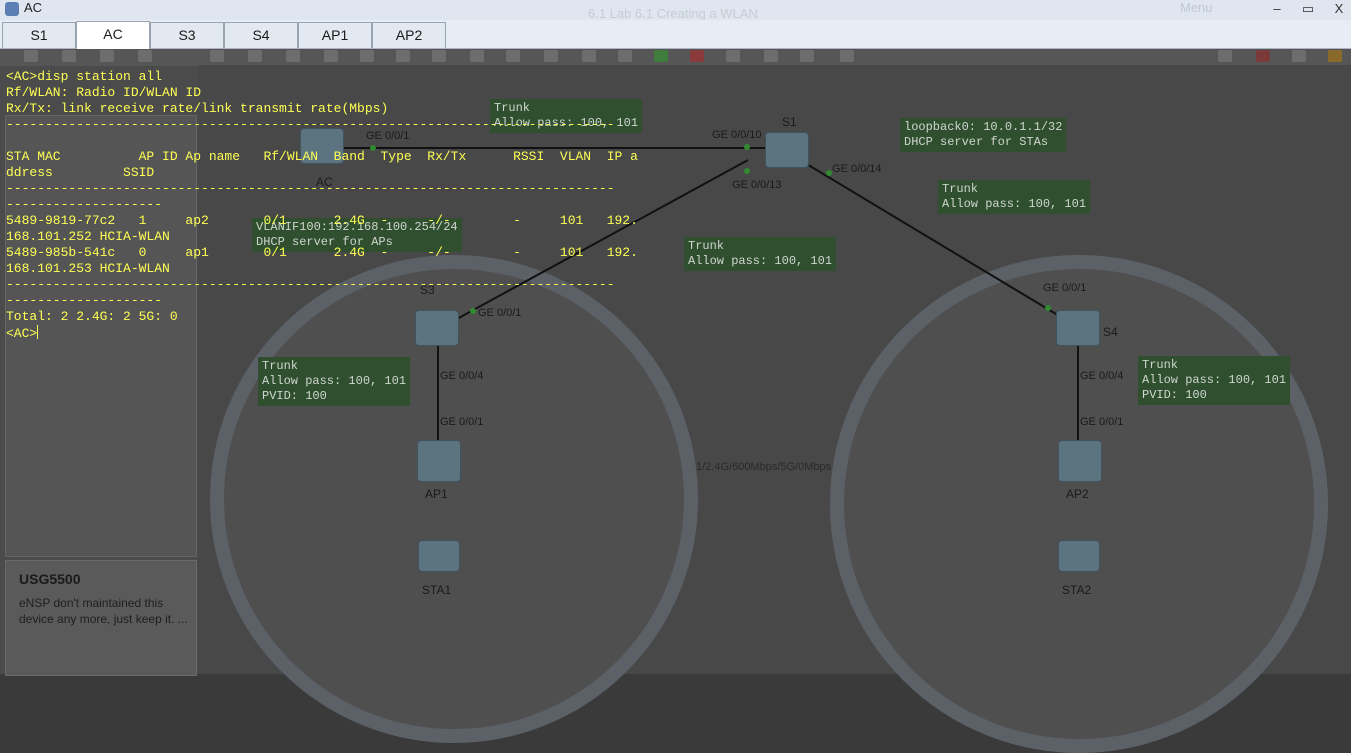  What do you see at coordinates (1077, 590) in the screenshot?
I see `device-label-sta2: STA2` at bounding box center [1077, 590].